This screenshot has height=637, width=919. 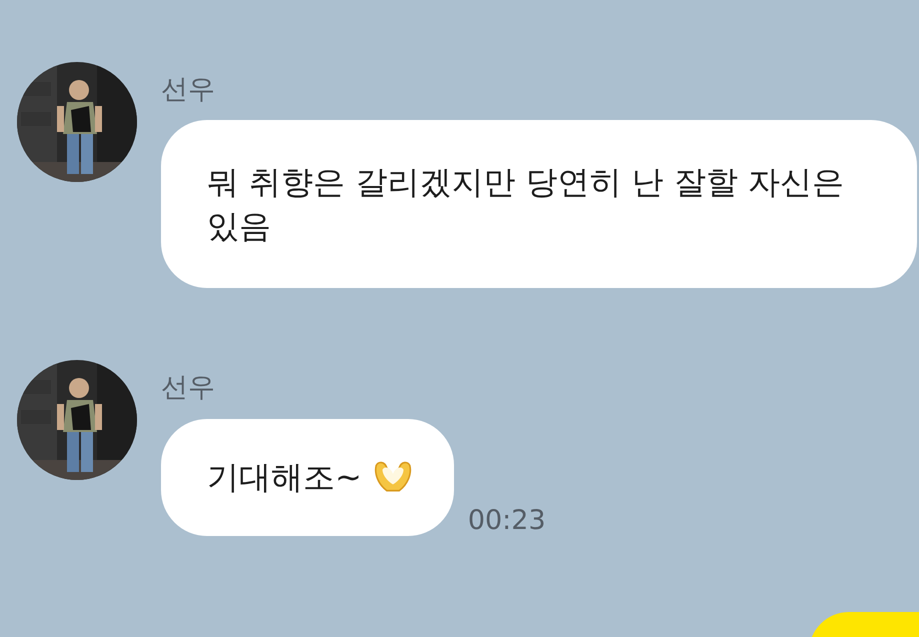 What do you see at coordinates (284, 477) in the screenshot?
I see `message-text: 기대해조~` at bounding box center [284, 477].